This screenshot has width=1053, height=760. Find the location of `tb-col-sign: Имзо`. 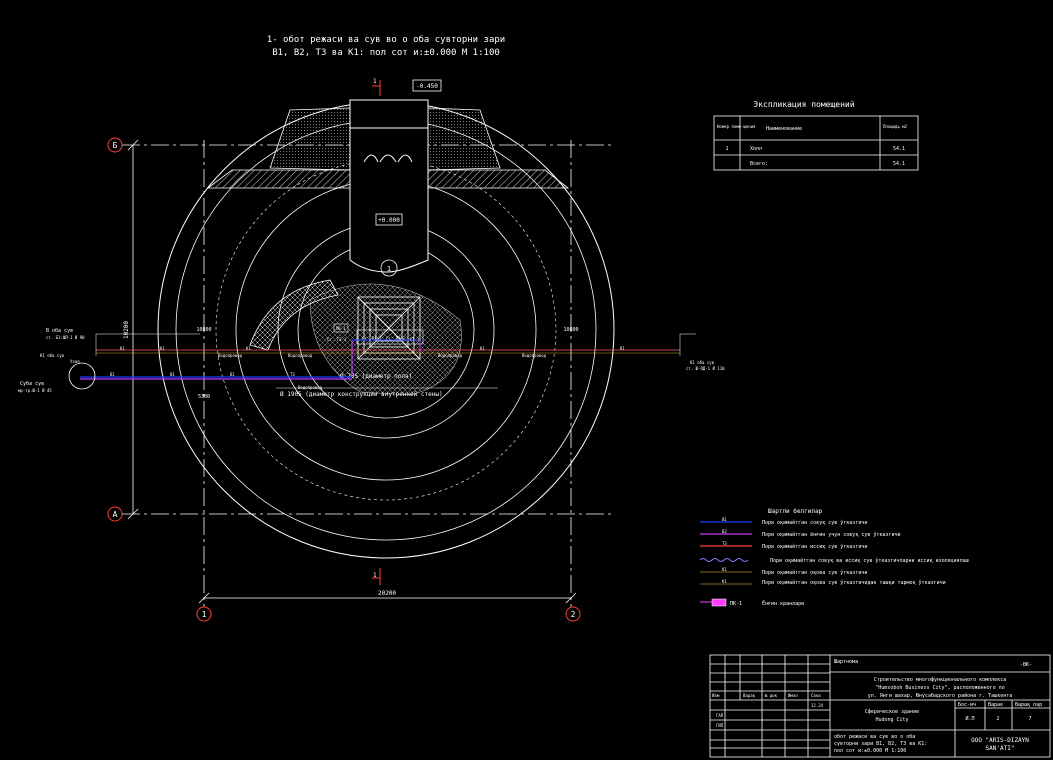

tb-col-sign: Имзо is located at coordinates (793, 695).